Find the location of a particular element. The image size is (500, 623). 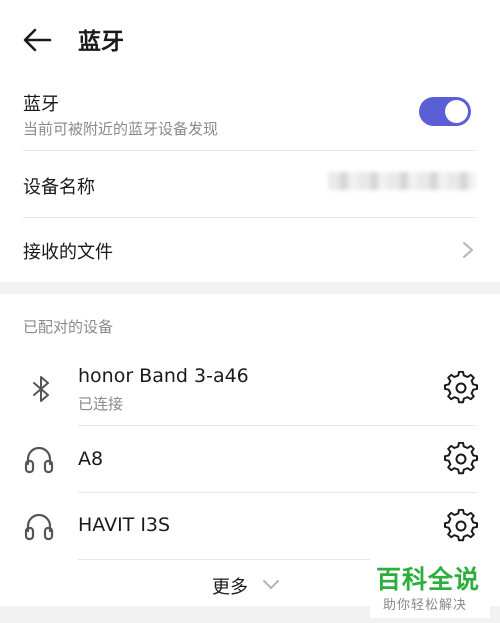

bluetooth-icon is located at coordinates (41, 389).